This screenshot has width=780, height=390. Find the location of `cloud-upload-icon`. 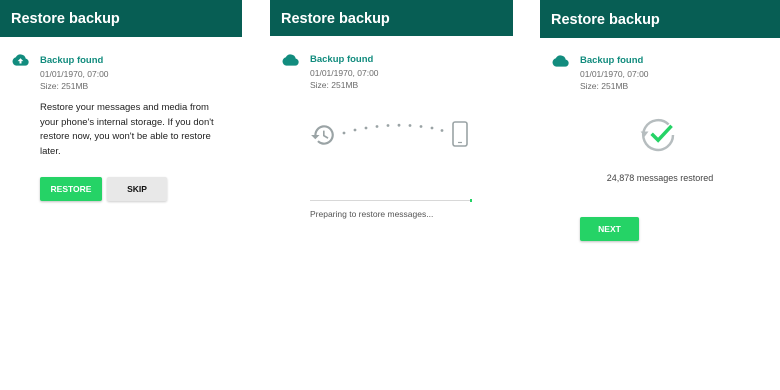

cloud-upload-icon is located at coordinates (20, 60).